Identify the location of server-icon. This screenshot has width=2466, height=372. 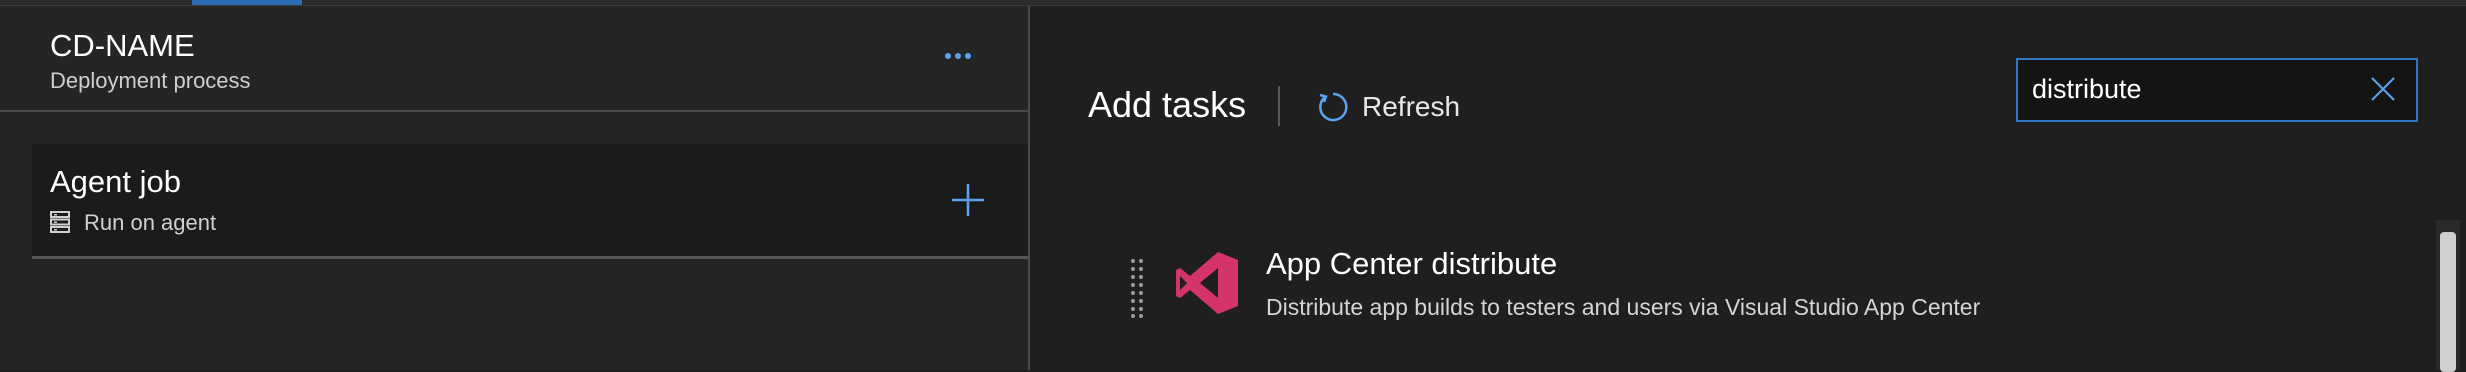
(60, 222).